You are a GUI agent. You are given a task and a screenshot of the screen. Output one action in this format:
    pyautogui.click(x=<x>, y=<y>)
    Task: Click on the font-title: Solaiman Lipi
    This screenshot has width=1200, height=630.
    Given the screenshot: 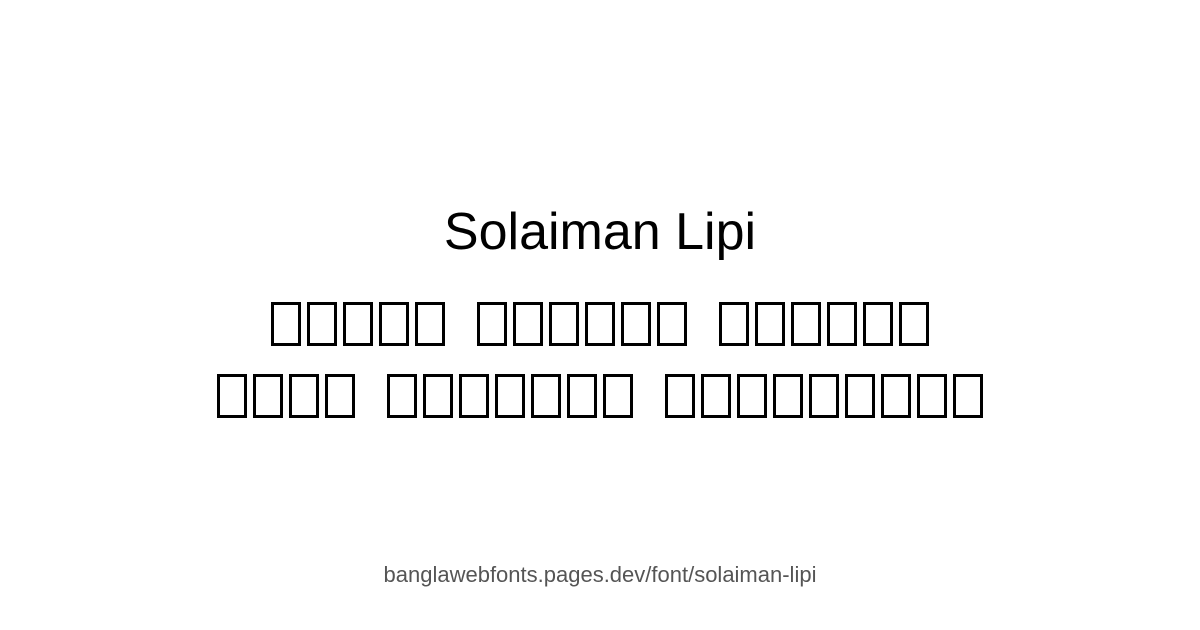 What is the action you would take?
    pyautogui.click(x=600, y=232)
    